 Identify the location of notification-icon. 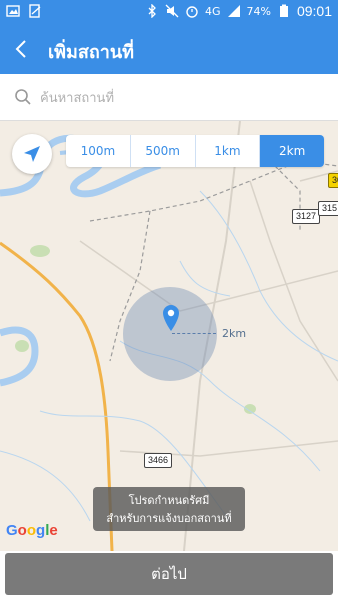
(35, 11).